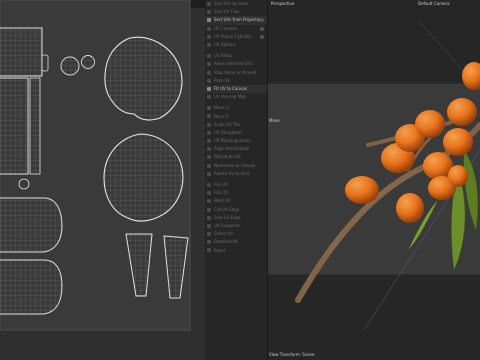 The image size is (480, 360). Describe the element at coordinates (227, 217) in the screenshot. I see `menu-item-label: Sew UV Edge` at that location.